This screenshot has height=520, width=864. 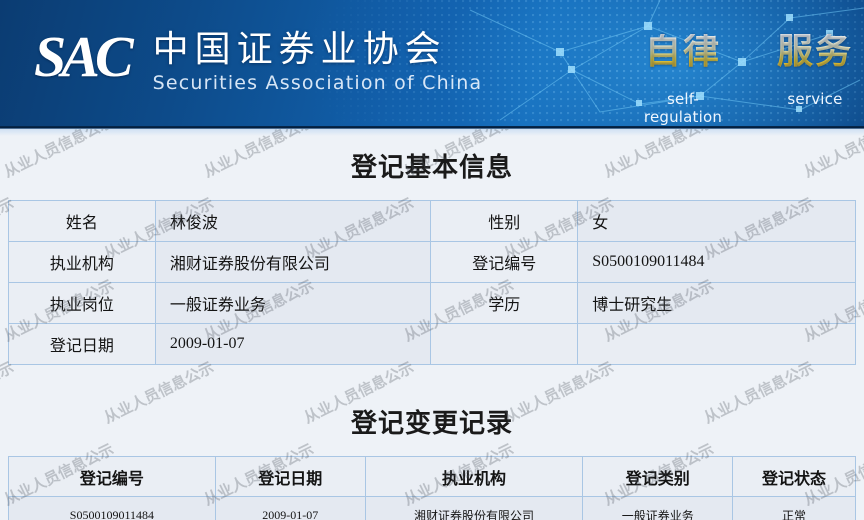 What do you see at coordinates (812, 52) in the screenshot?
I see `slogan-zh: 服务` at bounding box center [812, 52].